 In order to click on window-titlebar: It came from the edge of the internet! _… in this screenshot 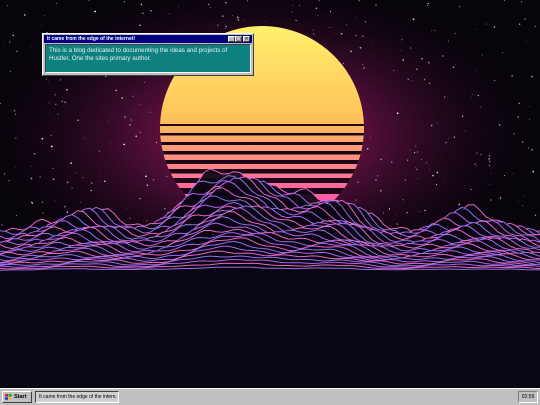, I will do `click(148, 39)`.